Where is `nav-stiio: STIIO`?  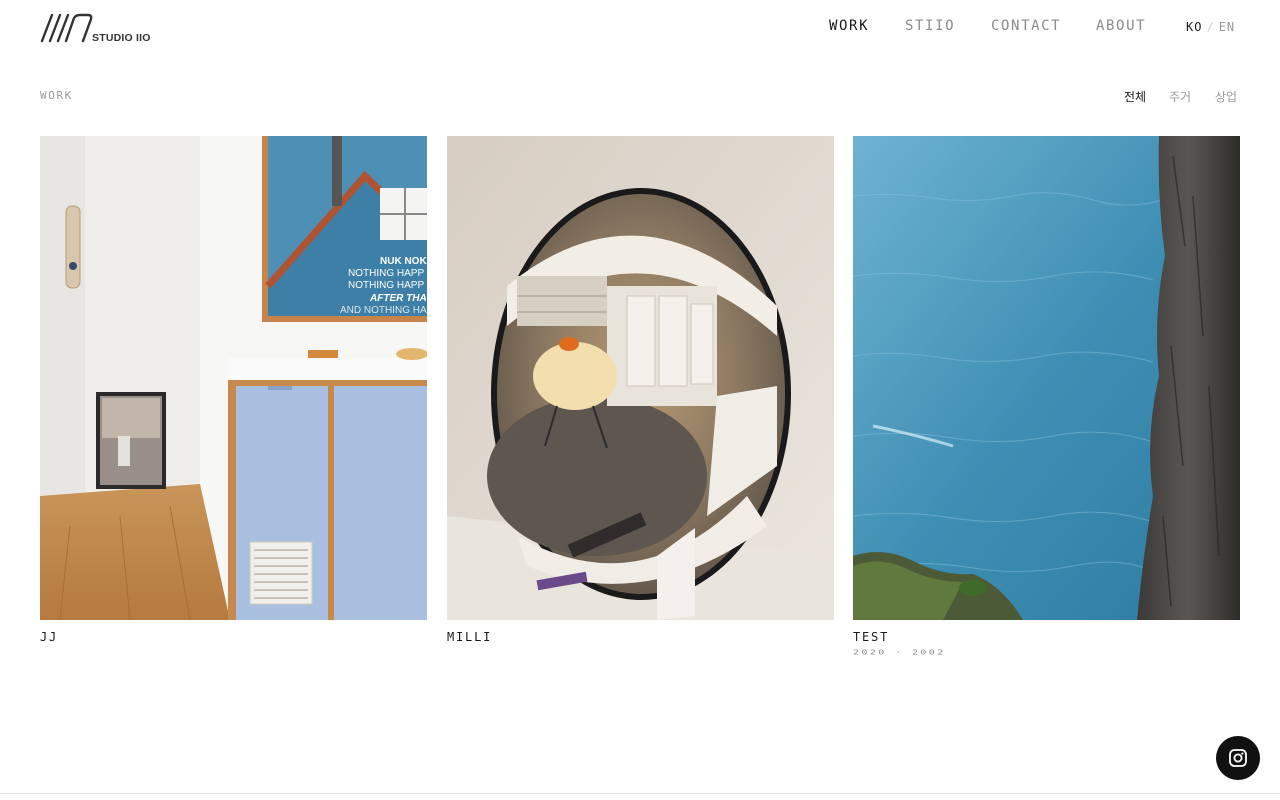 nav-stiio: STIIO is located at coordinates (930, 26).